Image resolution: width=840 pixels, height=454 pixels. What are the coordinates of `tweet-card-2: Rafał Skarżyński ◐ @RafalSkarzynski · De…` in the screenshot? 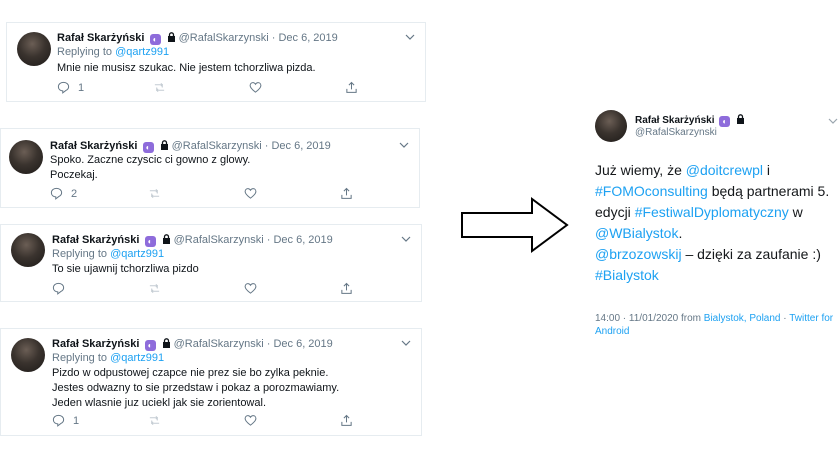 It's located at (210, 168).